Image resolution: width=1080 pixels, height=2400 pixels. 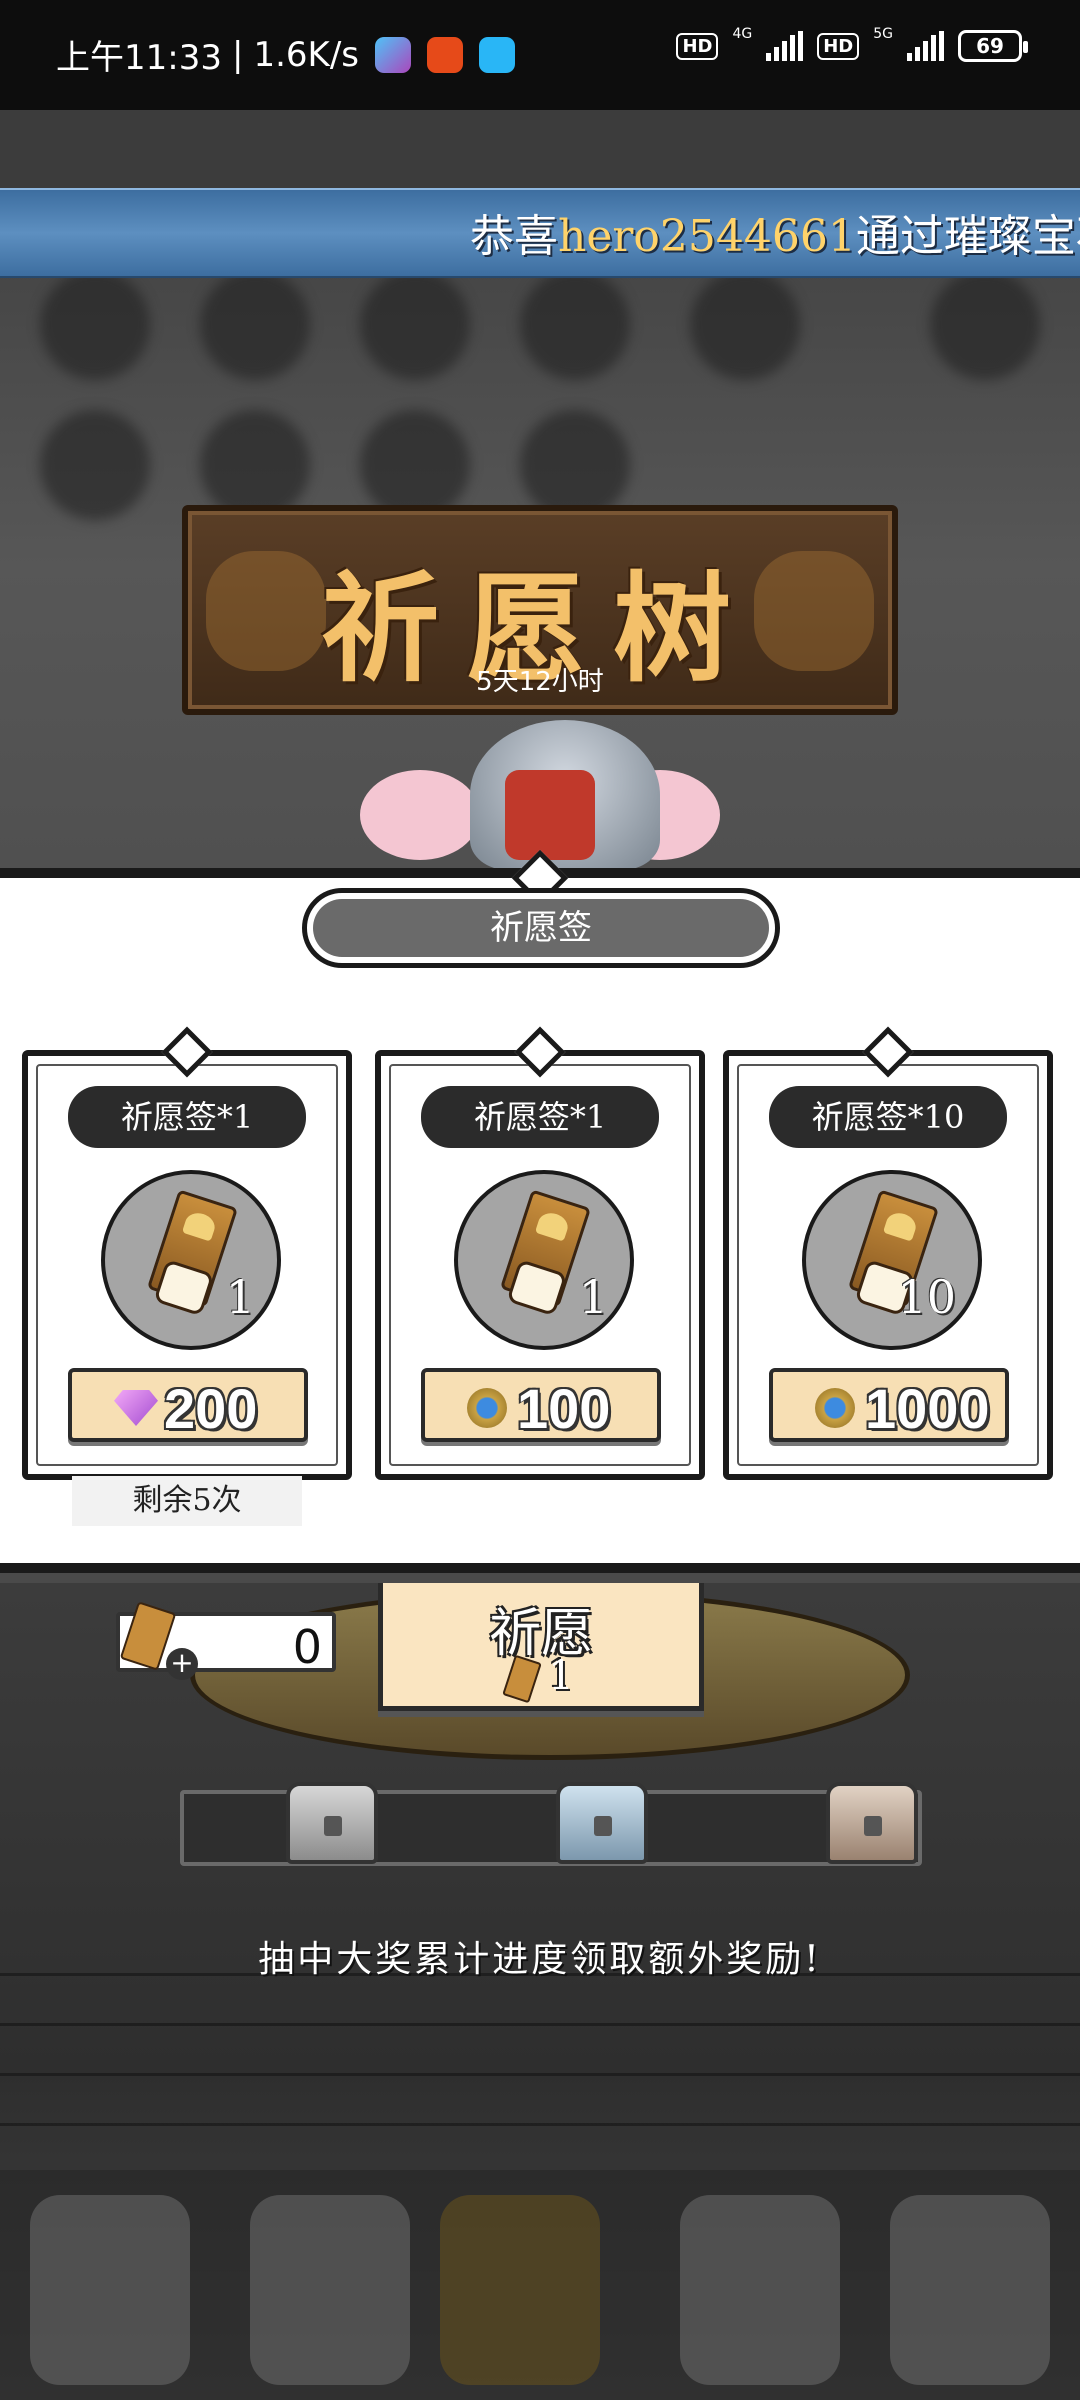 What do you see at coordinates (888, 1117) in the screenshot?
I see `card-label: 祈愿签*10` at bounding box center [888, 1117].